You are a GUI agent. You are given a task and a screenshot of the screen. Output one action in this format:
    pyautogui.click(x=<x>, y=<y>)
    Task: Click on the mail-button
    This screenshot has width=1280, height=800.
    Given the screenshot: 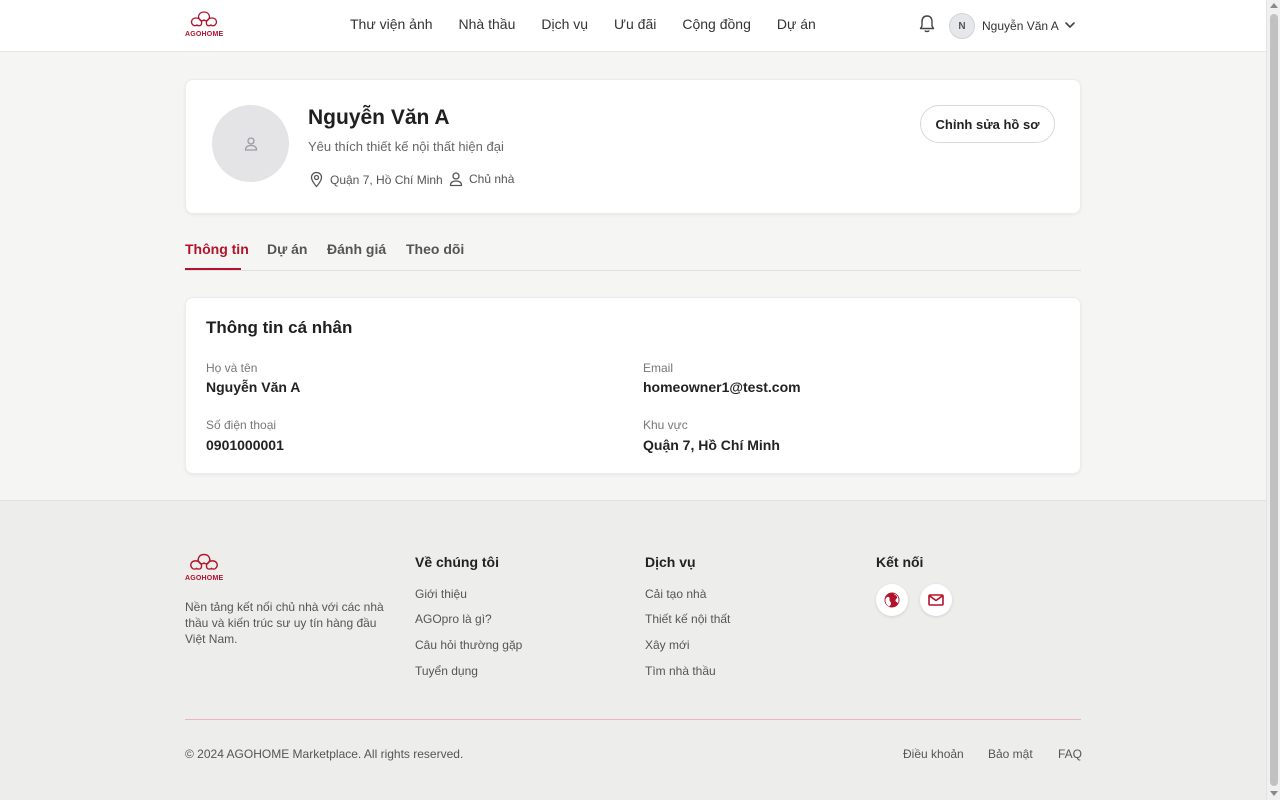 What is the action you would take?
    pyautogui.click(x=936, y=600)
    